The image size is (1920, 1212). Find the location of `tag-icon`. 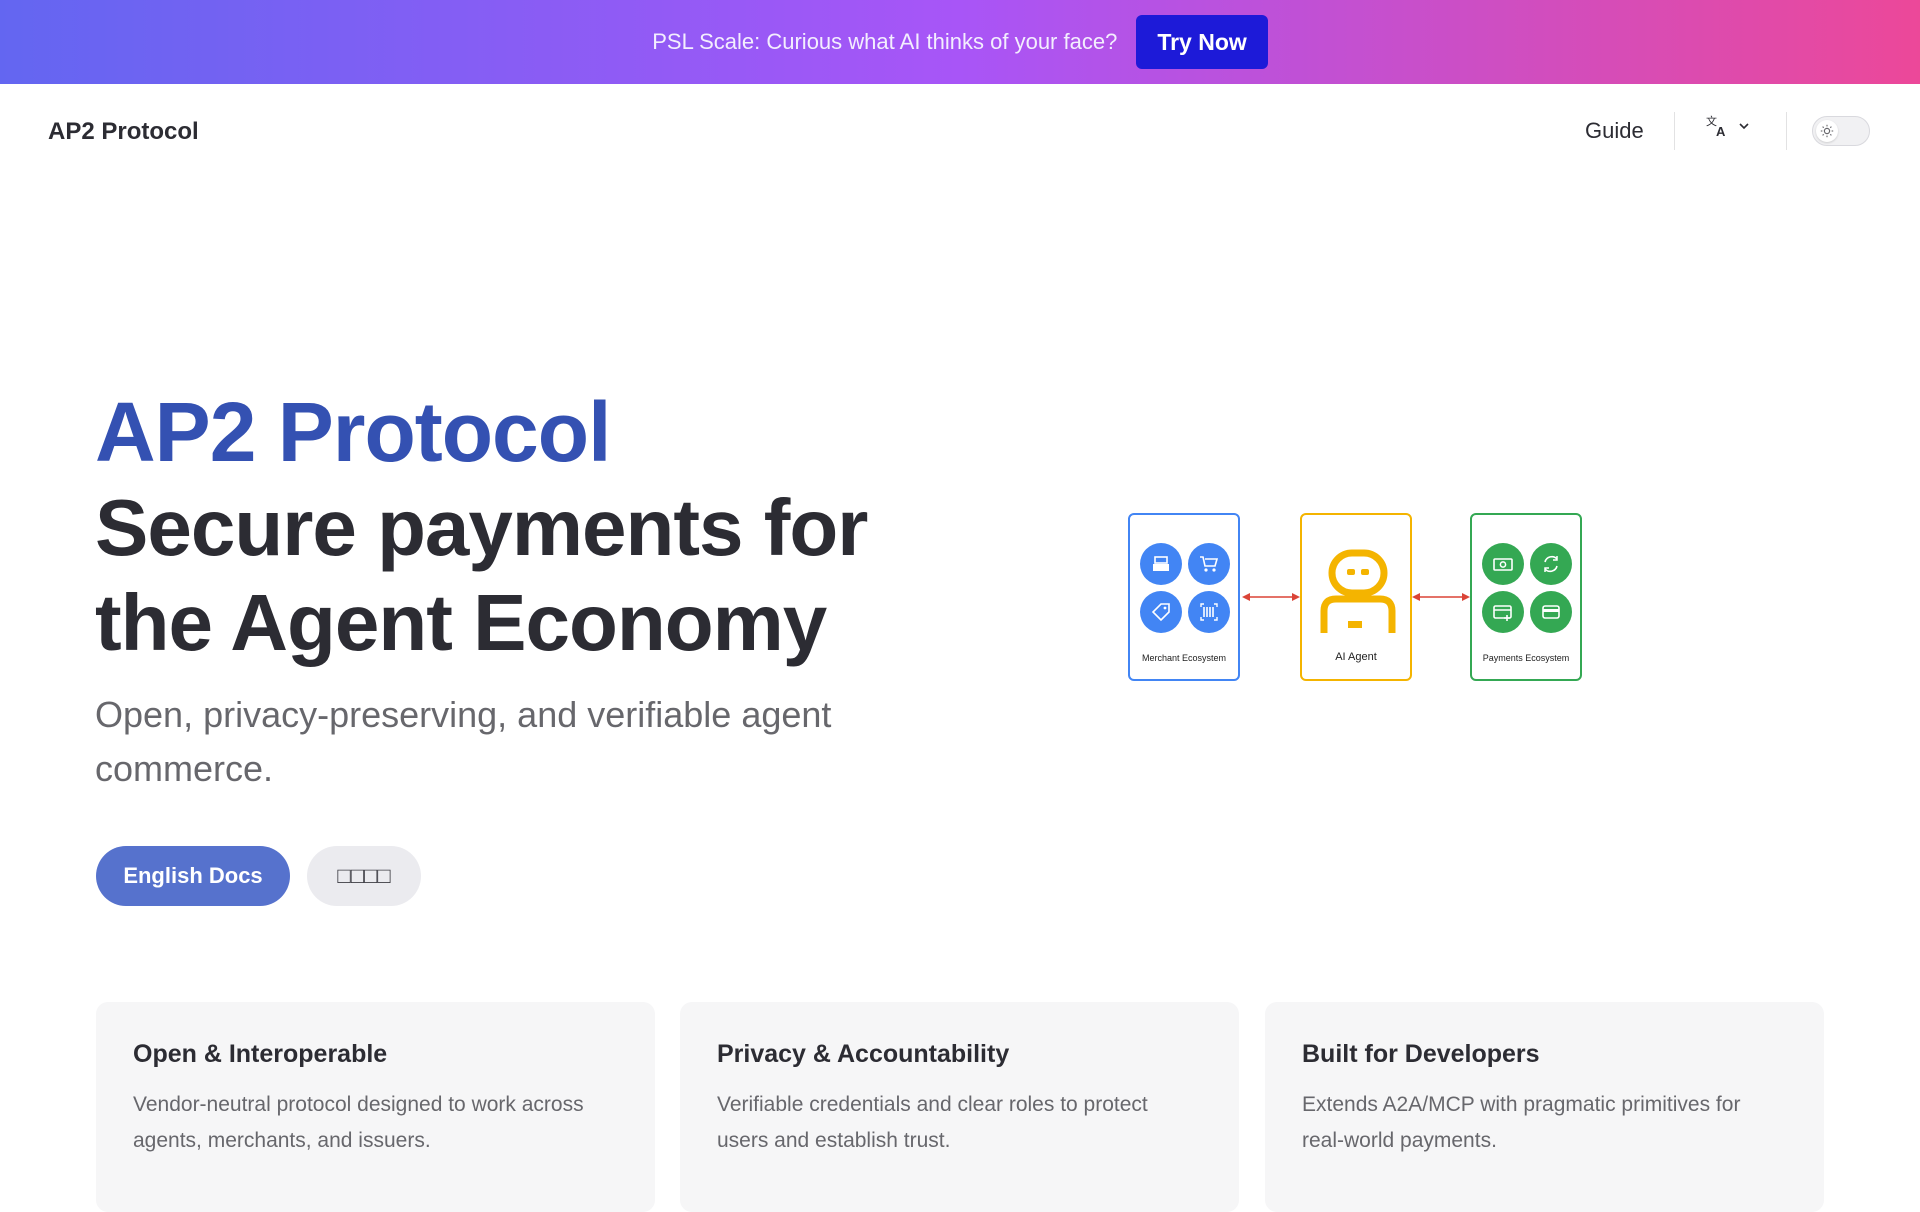

tag-icon is located at coordinates (1161, 612).